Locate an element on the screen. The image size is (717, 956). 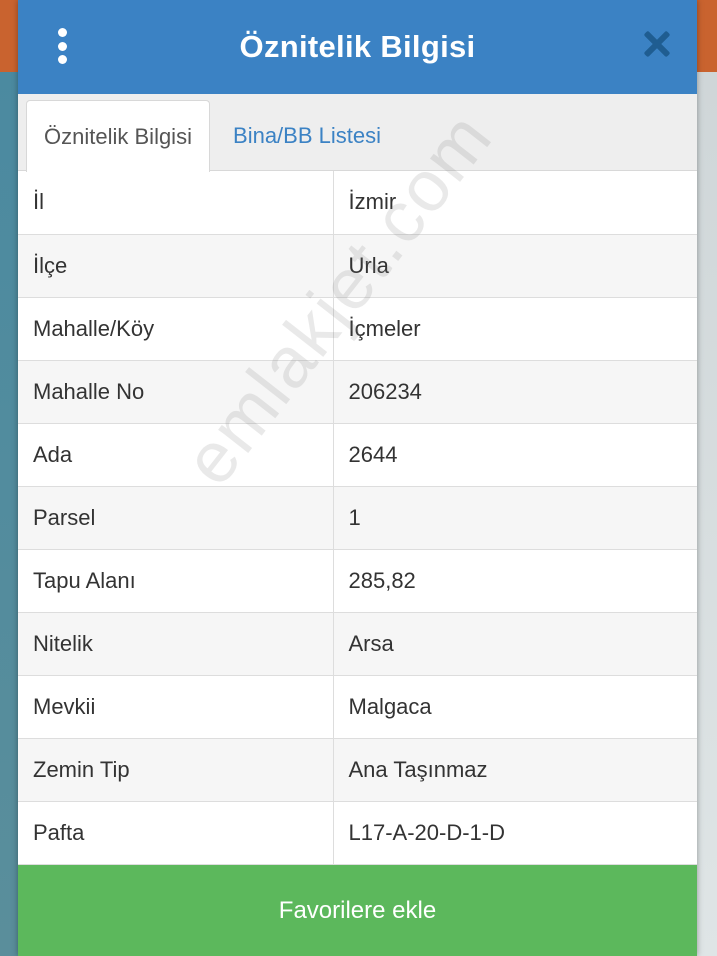
tab-attribute-info: Öznitelik Bilgisi is located at coordinates (118, 136).